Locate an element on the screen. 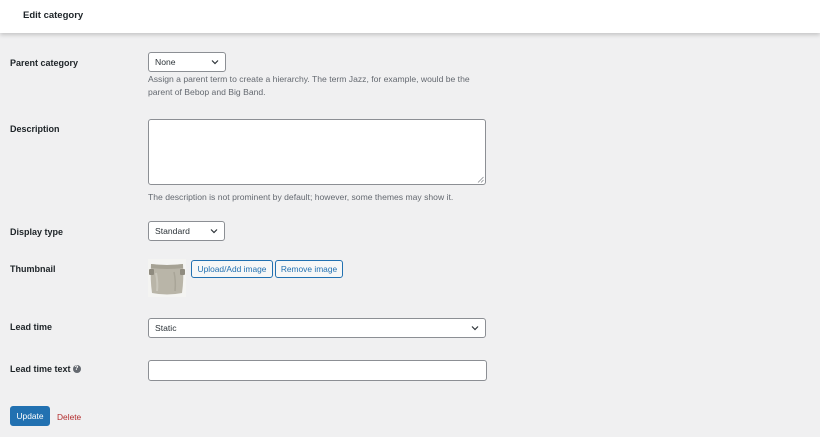 The image size is (820, 437). lead-time-label: Lead time is located at coordinates (31, 327).